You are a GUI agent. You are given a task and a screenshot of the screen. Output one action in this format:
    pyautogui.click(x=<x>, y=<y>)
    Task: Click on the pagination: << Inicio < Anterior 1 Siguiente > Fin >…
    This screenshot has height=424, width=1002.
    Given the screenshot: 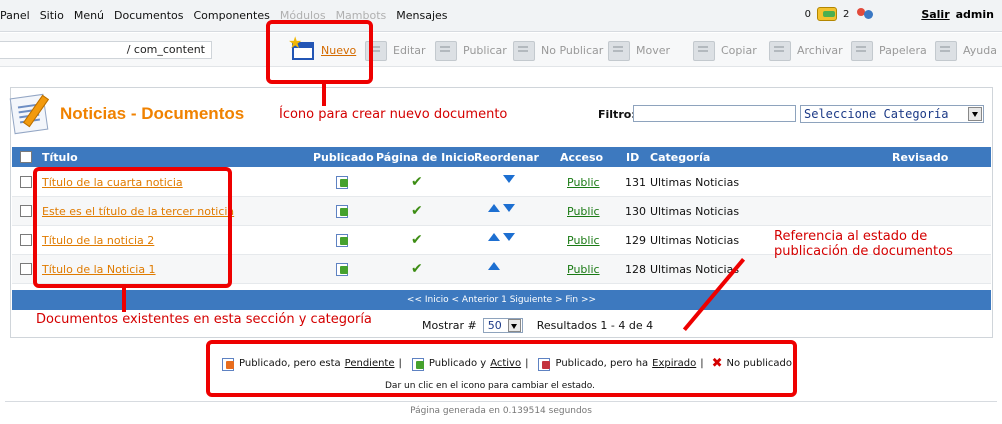 What is the action you would take?
    pyautogui.click(x=501, y=300)
    